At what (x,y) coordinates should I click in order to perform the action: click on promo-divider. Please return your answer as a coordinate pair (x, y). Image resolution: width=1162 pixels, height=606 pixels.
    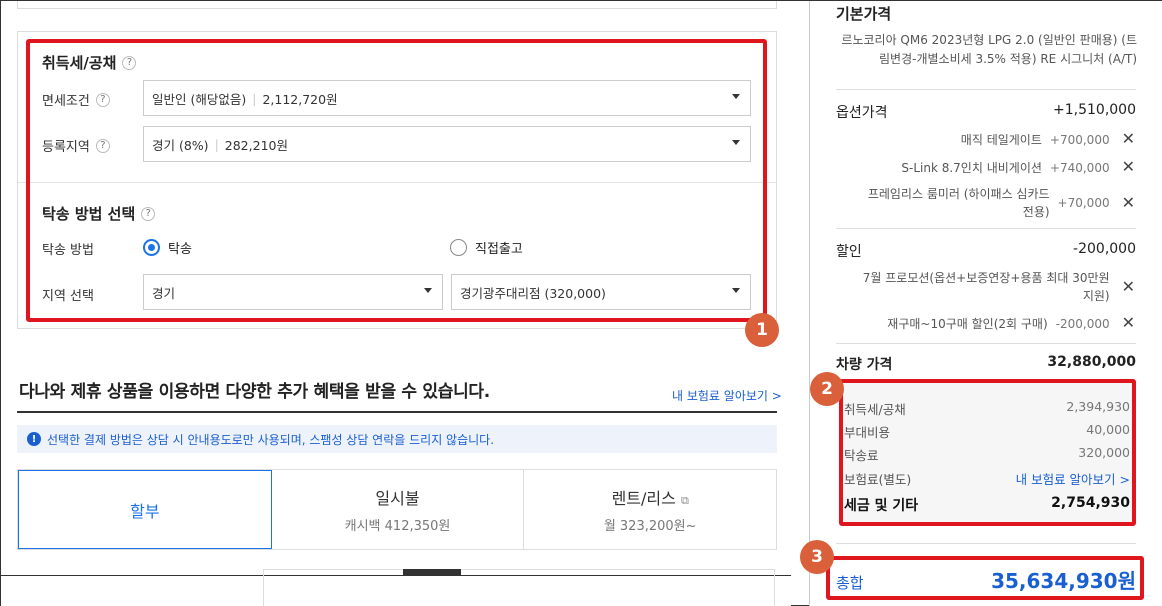
    Looking at the image, I should click on (397, 412).